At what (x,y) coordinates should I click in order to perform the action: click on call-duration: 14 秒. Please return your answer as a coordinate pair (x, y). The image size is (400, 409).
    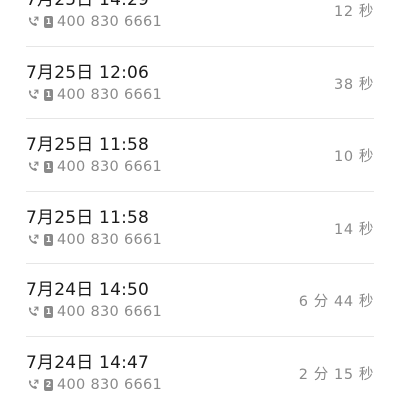
    Looking at the image, I should click on (354, 229).